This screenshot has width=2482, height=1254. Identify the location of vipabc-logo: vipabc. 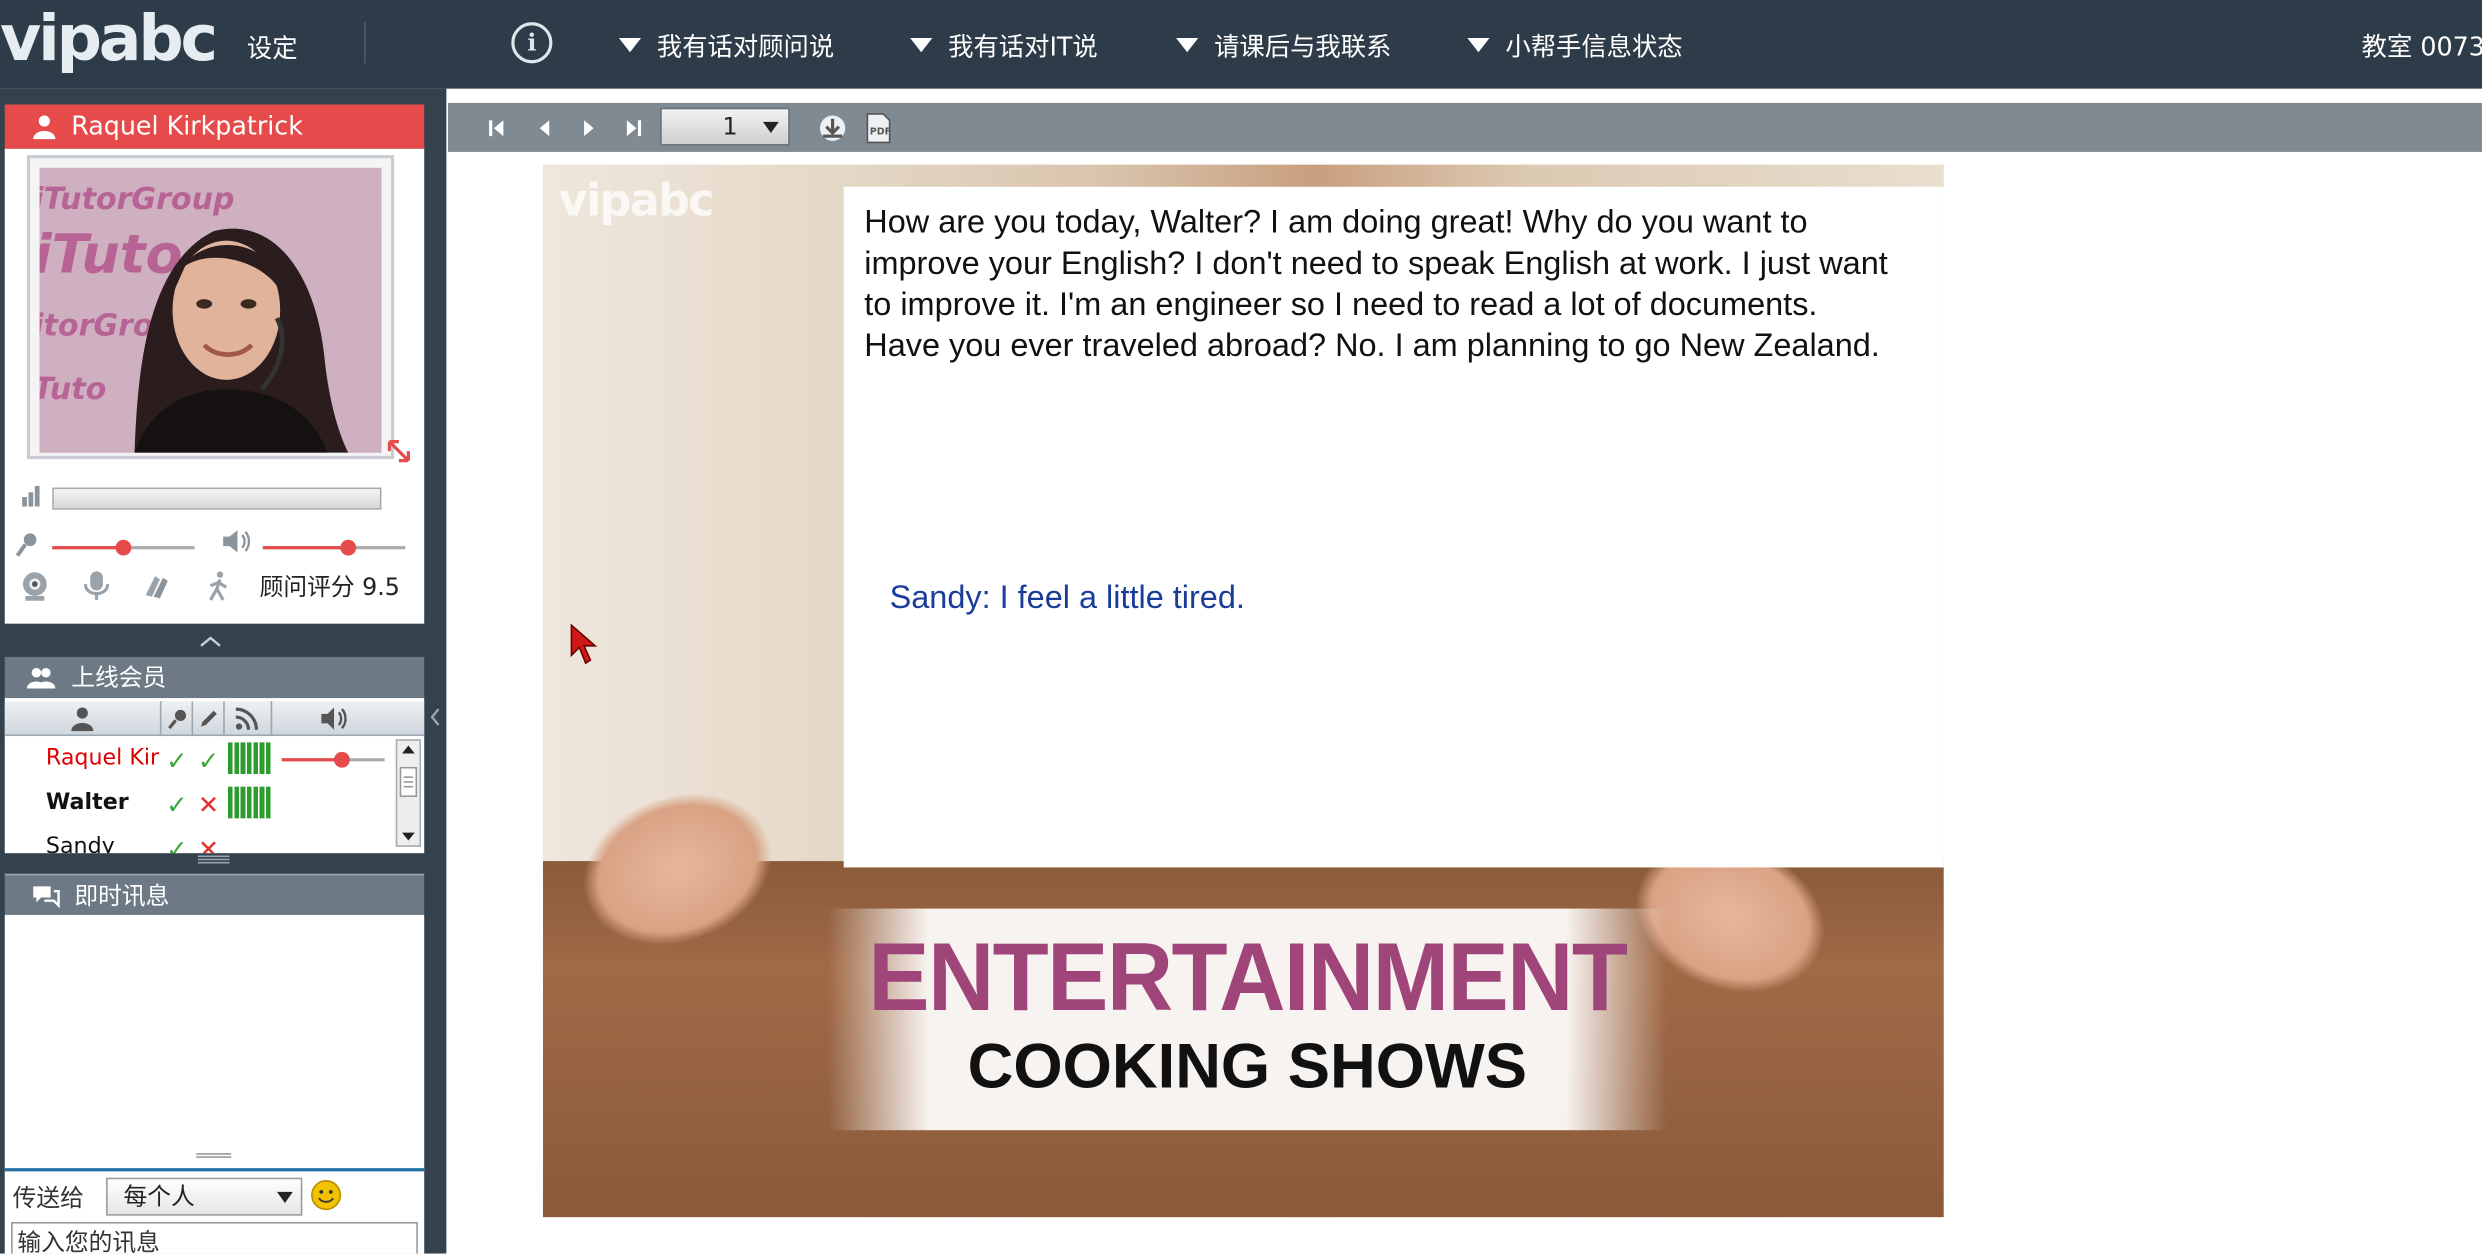
(109, 39).